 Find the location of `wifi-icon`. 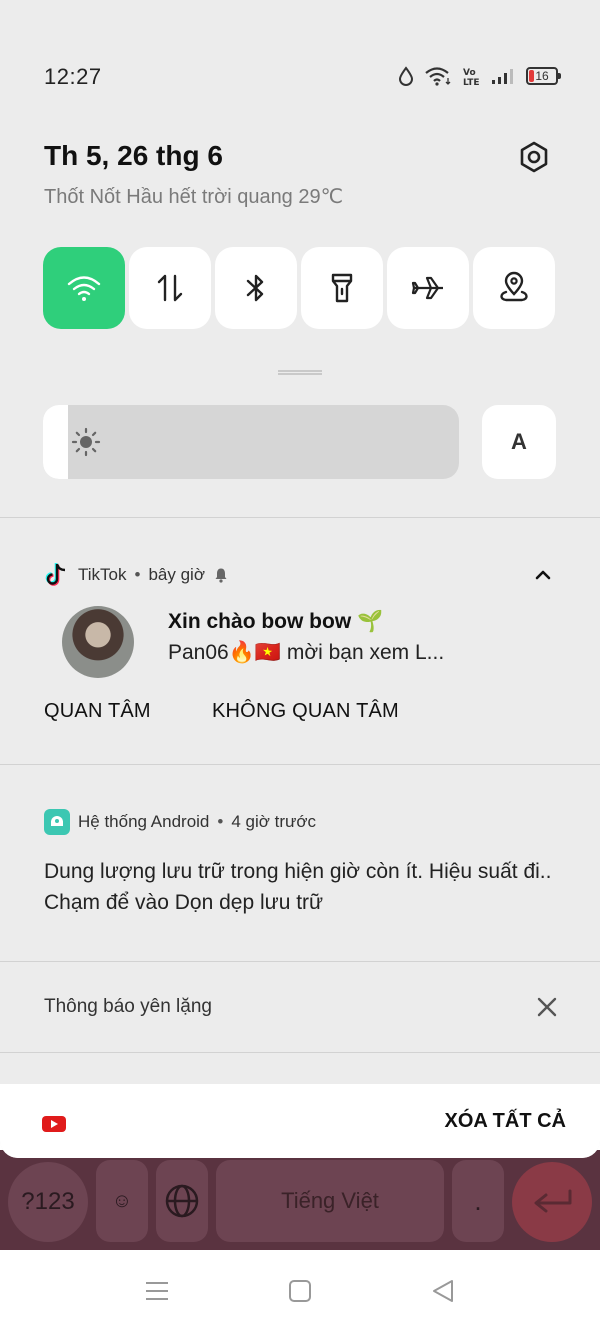

wifi-icon is located at coordinates (84, 288).